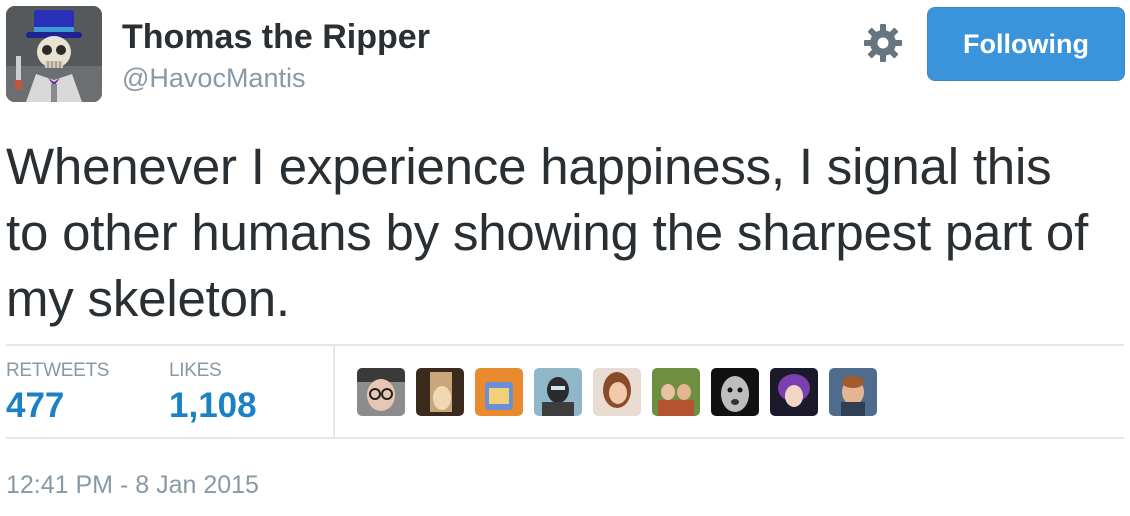 The image size is (1130, 516). I want to click on stats-bottom-divider, so click(565, 438).